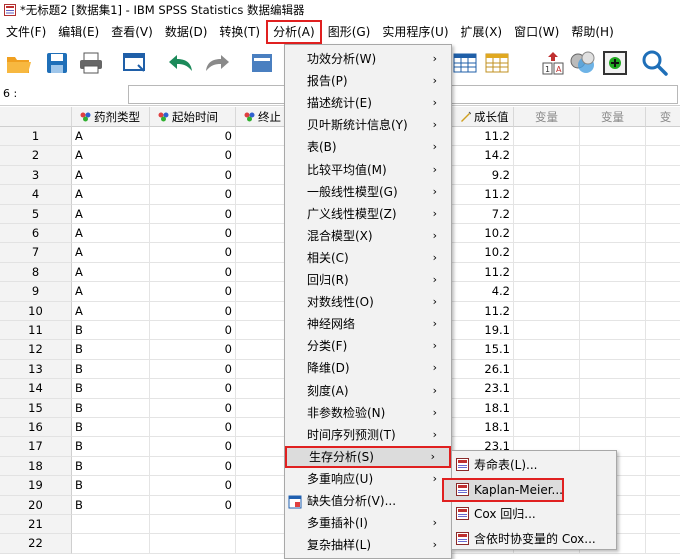 The height and width of the screenshot is (559, 680). Describe the element at coordinates (36, 156) in the screenshot. I see `row-number: 2` at that location.